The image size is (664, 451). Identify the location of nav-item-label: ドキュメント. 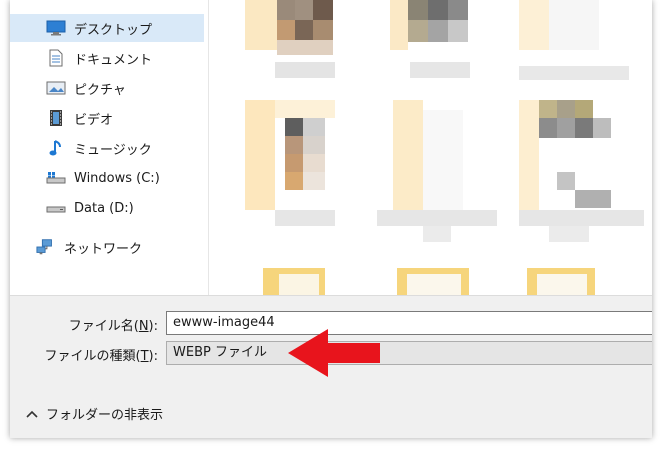
(113, 60).